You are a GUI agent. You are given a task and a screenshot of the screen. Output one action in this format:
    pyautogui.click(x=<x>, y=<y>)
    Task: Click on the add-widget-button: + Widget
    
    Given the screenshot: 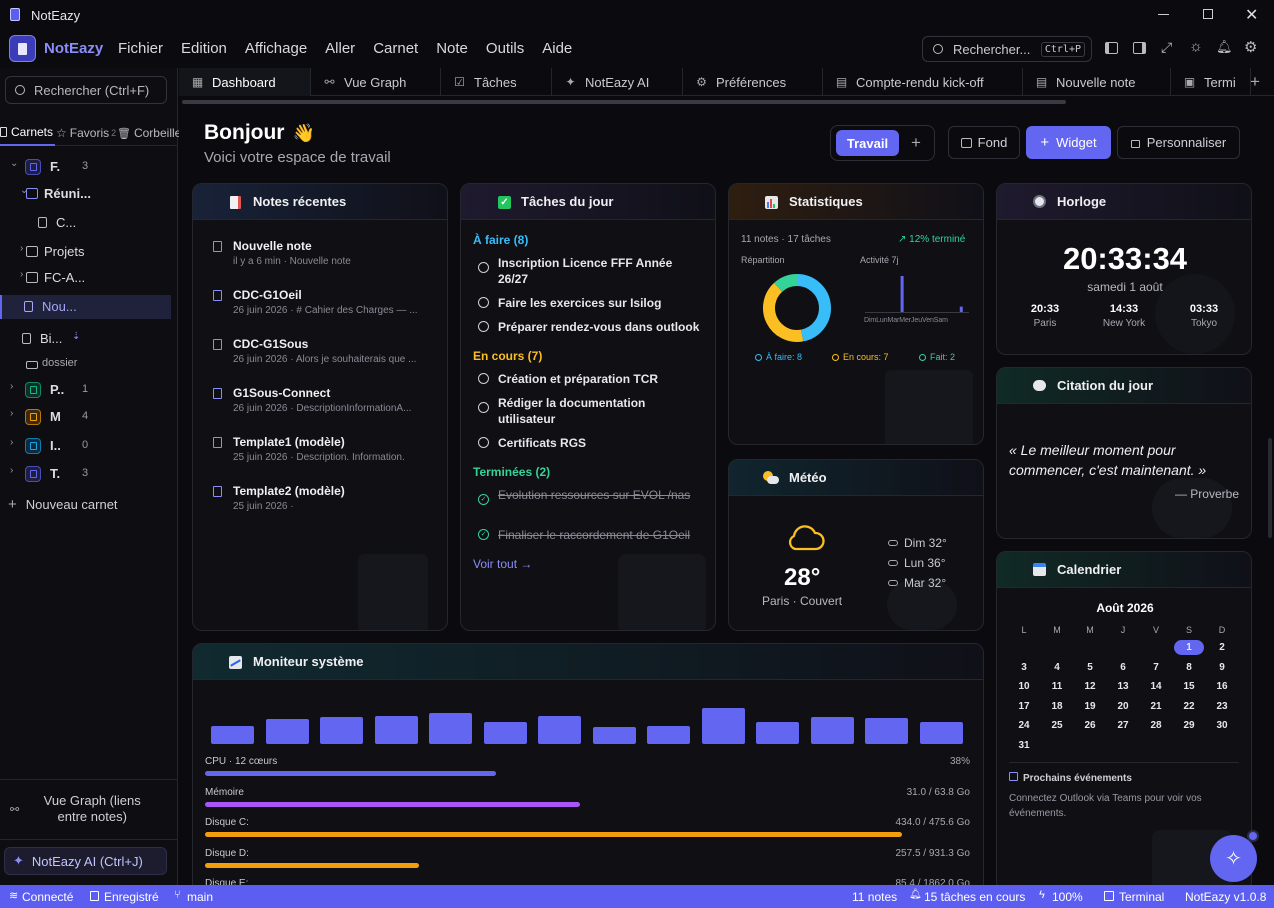 What is the action you would take?
    pyautogui.click(x=1068, y=142)
    